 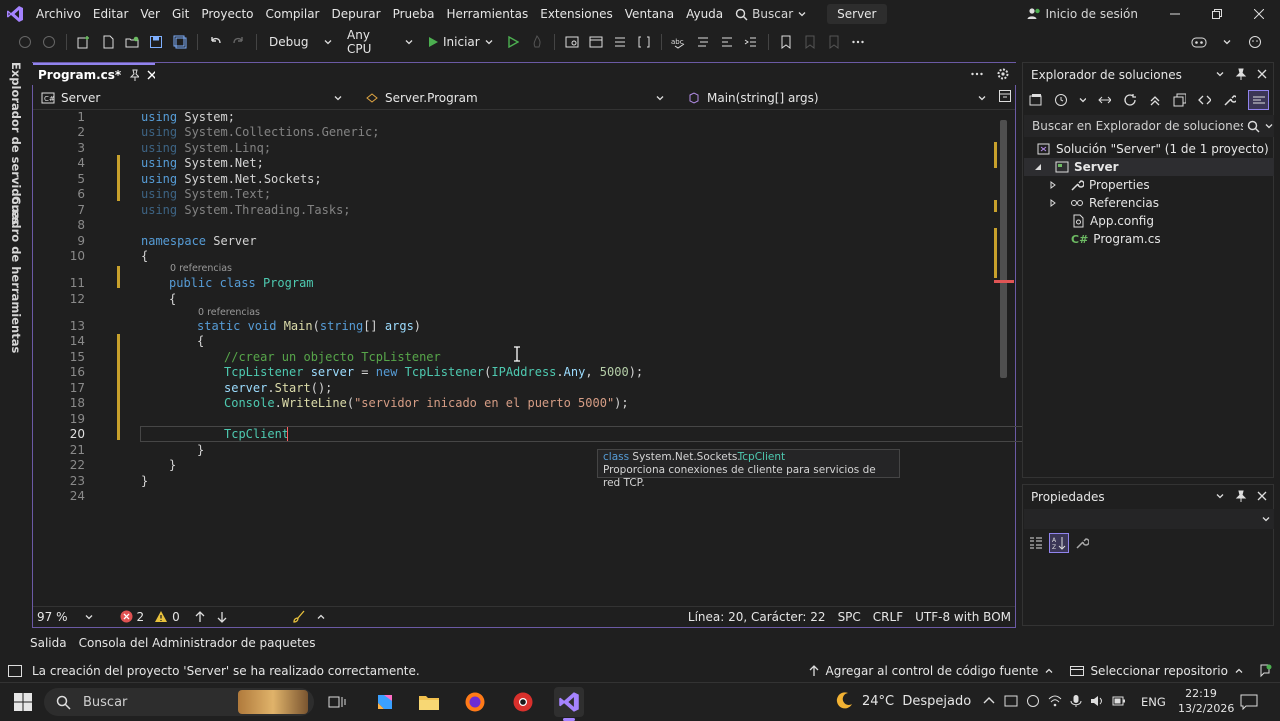 What do you see at coordinates (15, 14) in the screenshot?
I see `visual-studio-logo-icon` at bounding box center [15, 14].